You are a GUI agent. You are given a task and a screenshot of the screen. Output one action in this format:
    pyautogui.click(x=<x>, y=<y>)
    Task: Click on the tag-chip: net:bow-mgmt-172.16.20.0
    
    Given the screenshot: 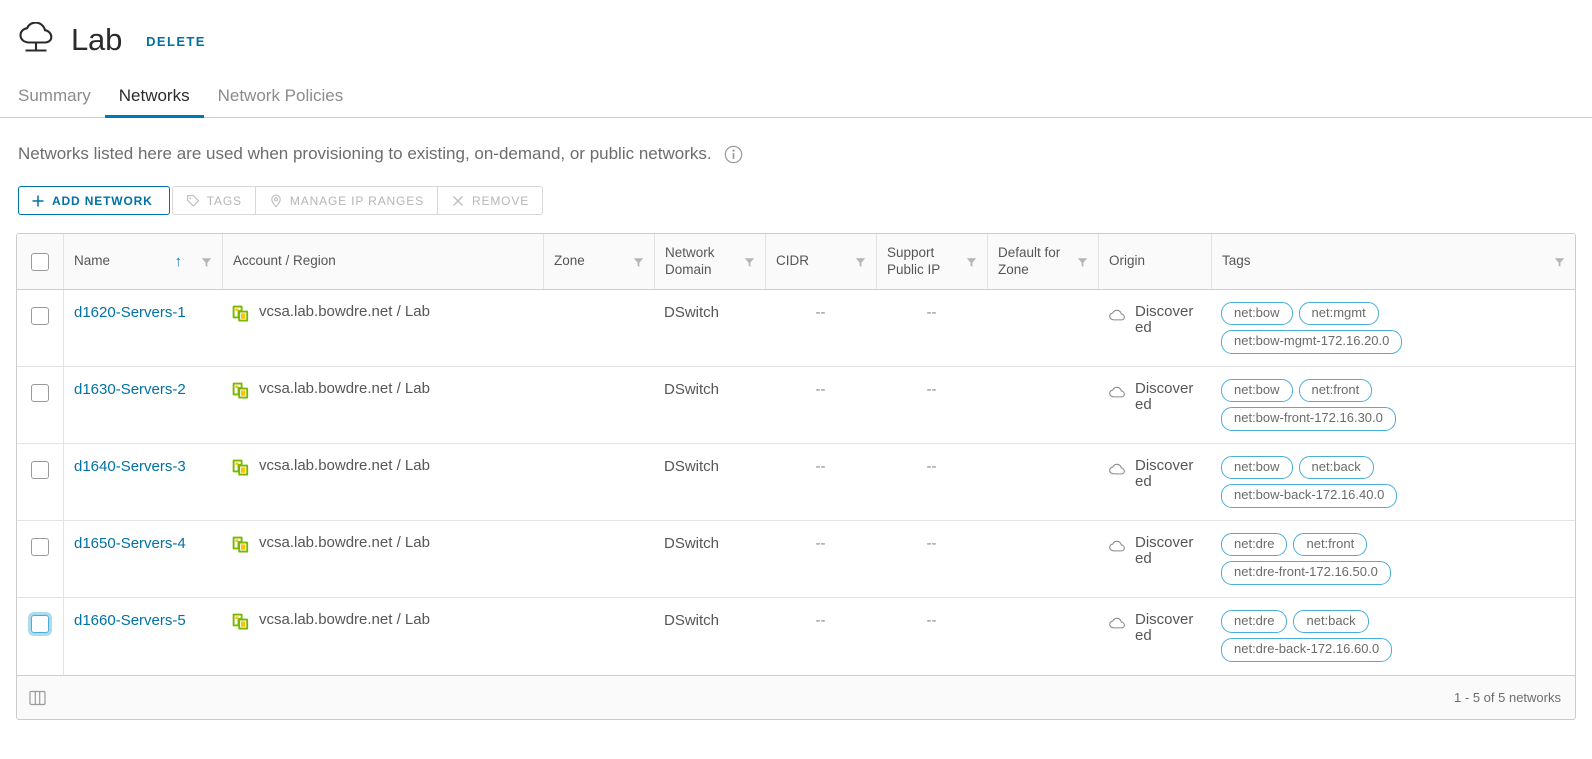 What is the action you would take?
    pyautogui.click(x=1312, y=342)
    